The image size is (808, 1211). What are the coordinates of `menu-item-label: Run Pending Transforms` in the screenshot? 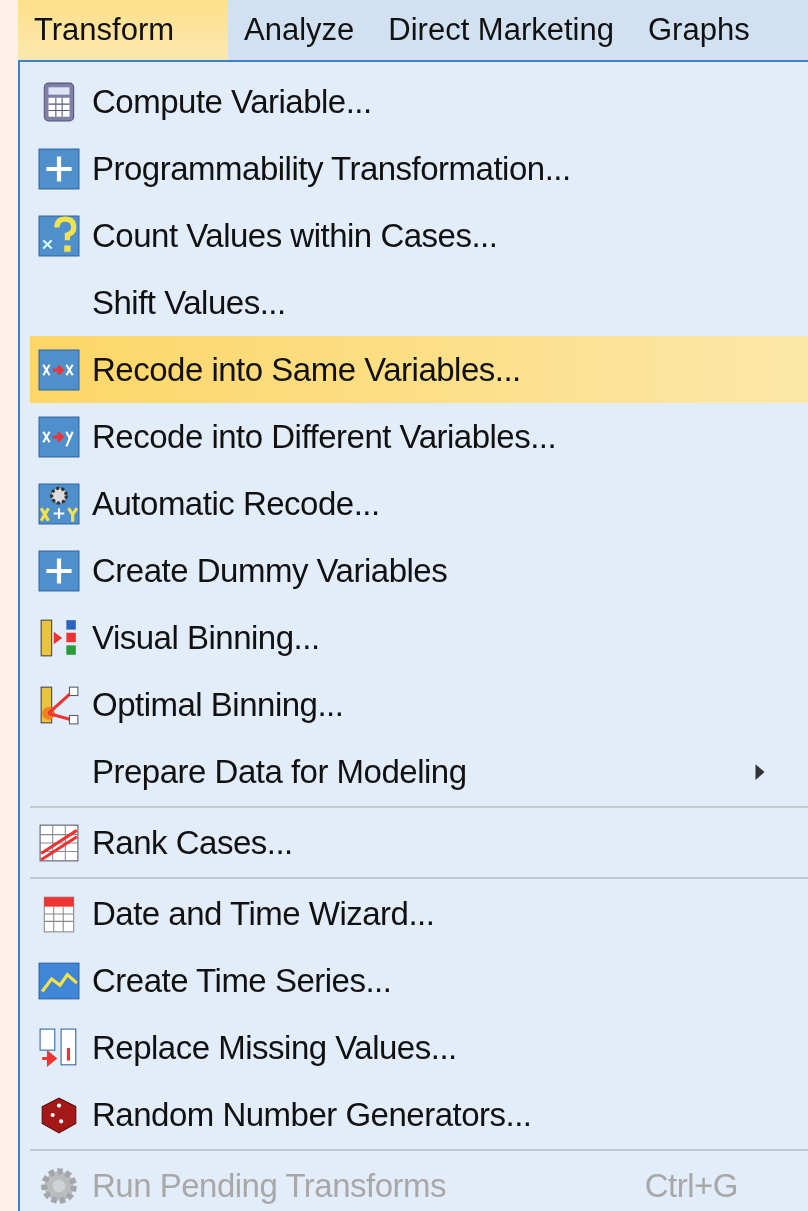 It's located at (269, 1185).